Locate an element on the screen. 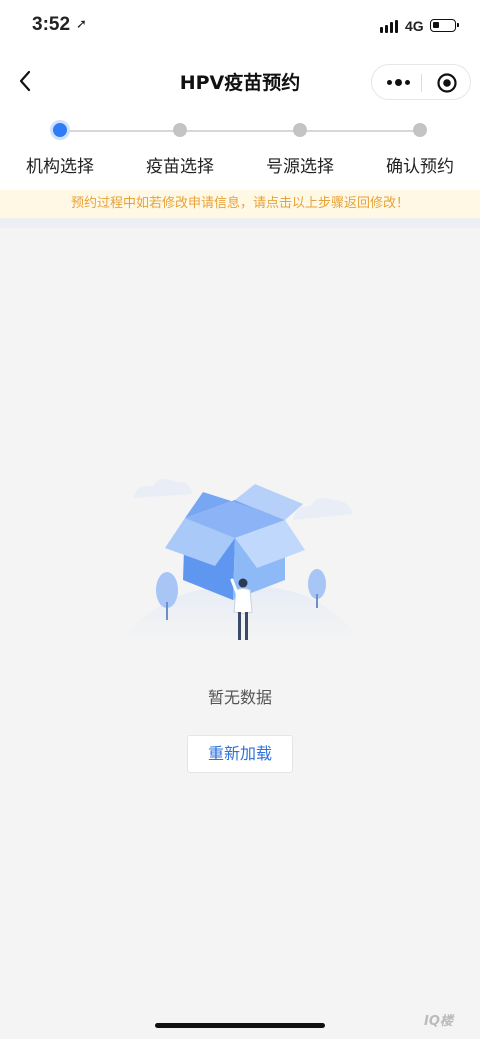  step-vaccine: 疫苗选择 is located at coordinates (180, 148).